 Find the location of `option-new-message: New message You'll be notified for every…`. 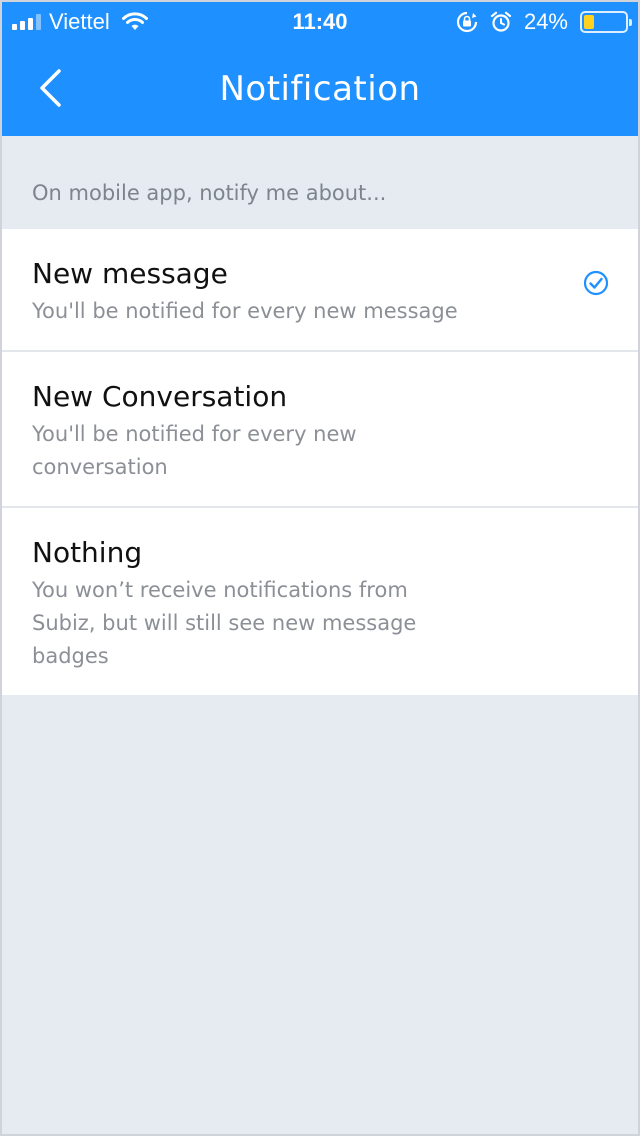

option-new-message: New message You'll be notified for every… is located at coordinates (320, 290).